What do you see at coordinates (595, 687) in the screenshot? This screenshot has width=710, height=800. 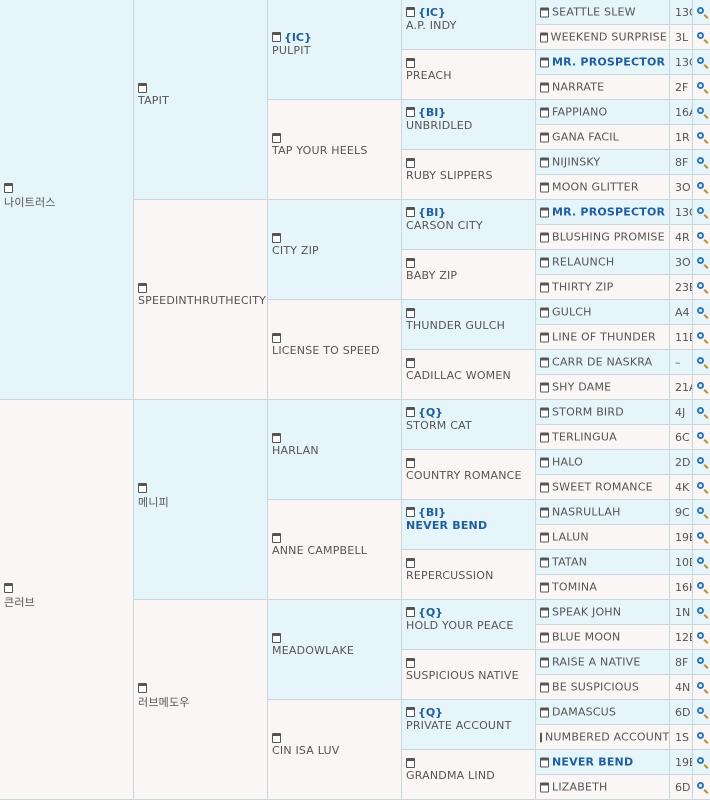 I see `horse-name: BE SUSPICIOUS` at bounding box center [595, 687].